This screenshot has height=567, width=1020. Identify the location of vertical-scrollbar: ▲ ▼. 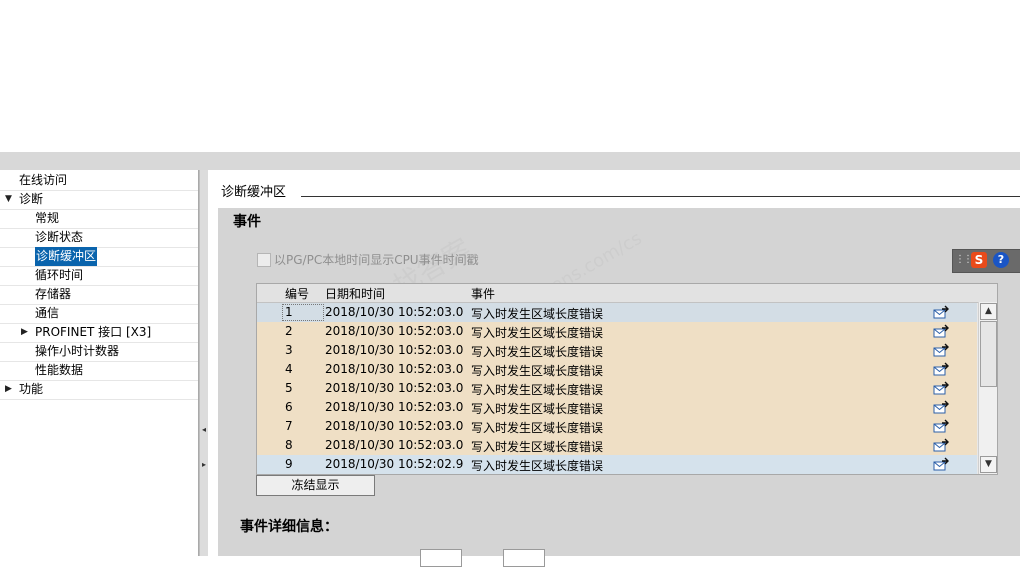
(987, 388).